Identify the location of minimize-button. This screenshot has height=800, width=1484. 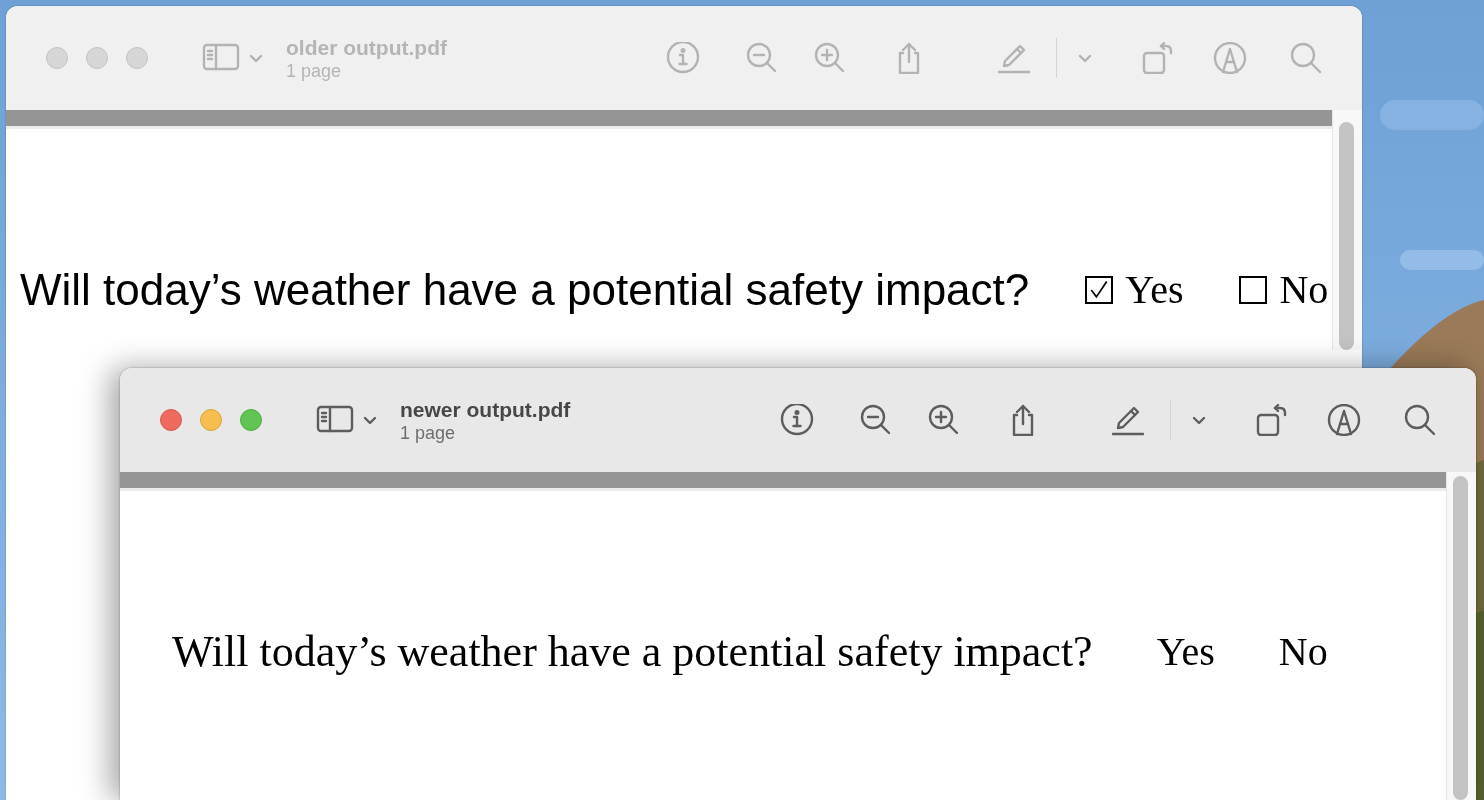
(211, 420).